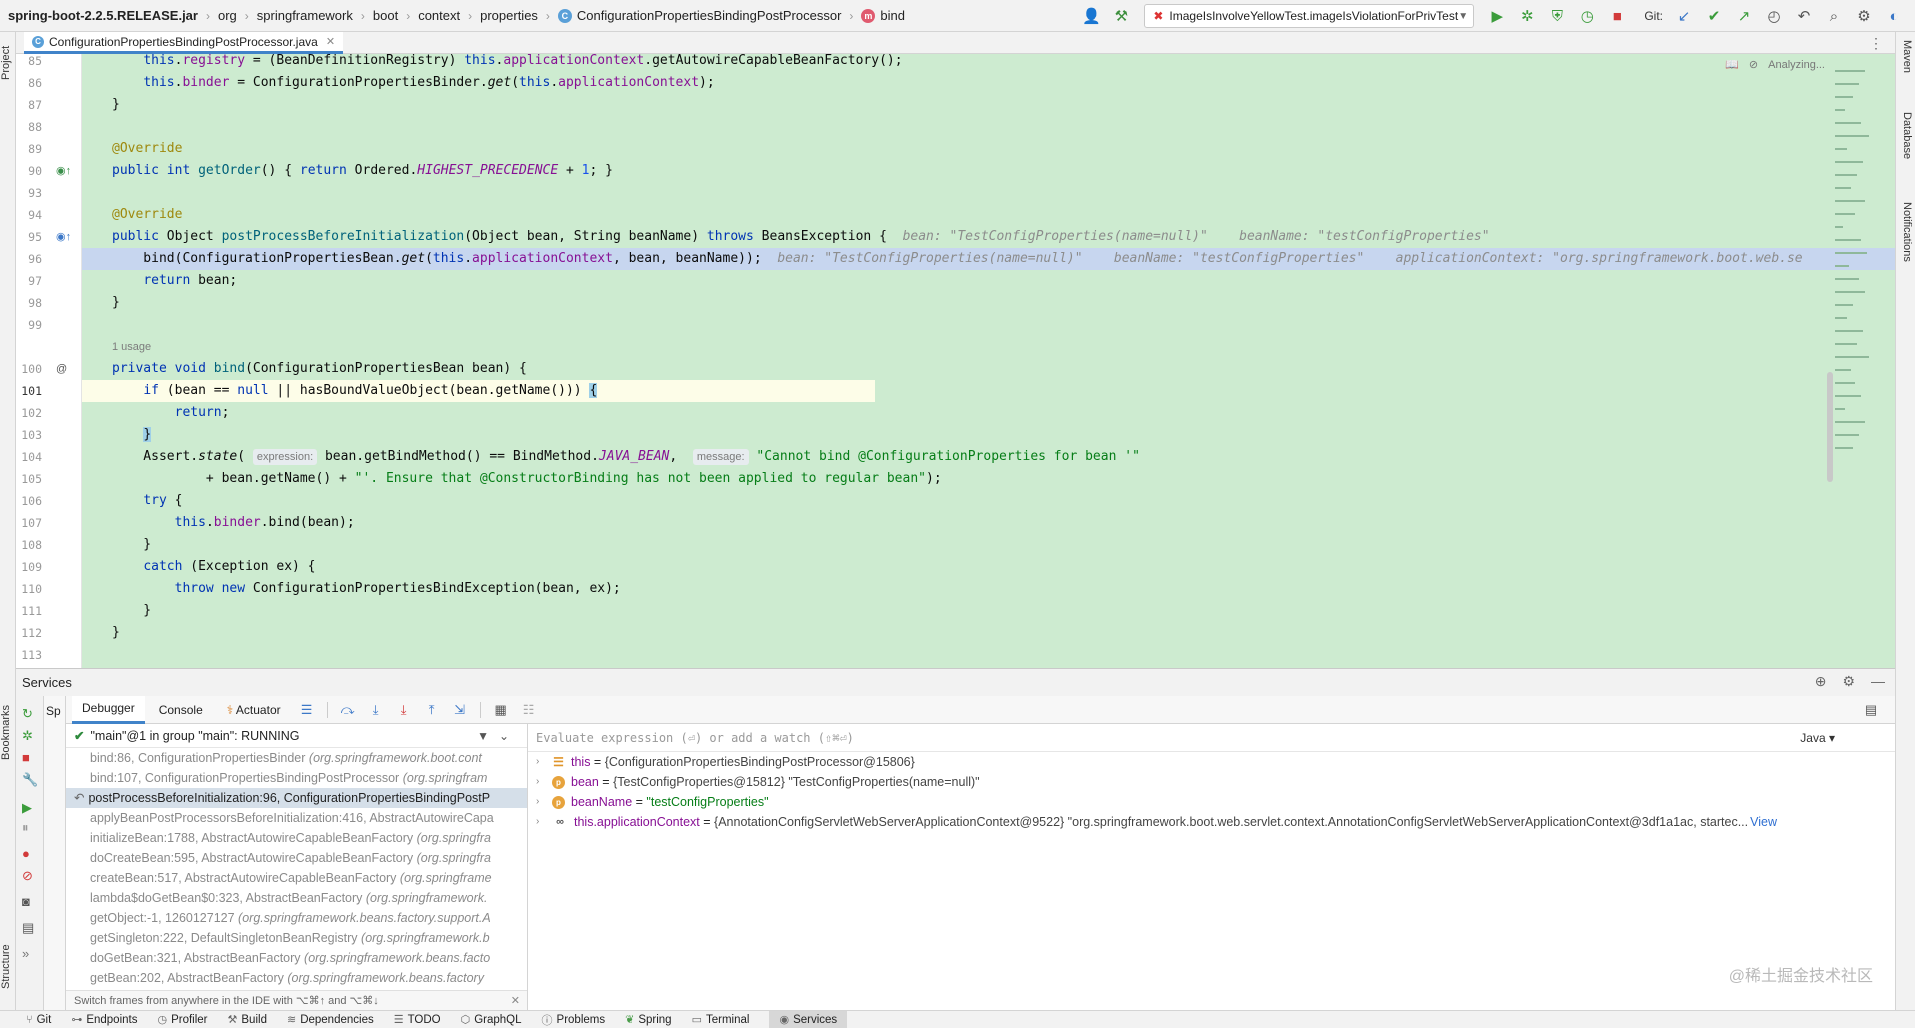  What do you see at coordinates (1878, 681) in the screenshot?
I see `minimize-icon: —` at bounding box center [1878, 681].